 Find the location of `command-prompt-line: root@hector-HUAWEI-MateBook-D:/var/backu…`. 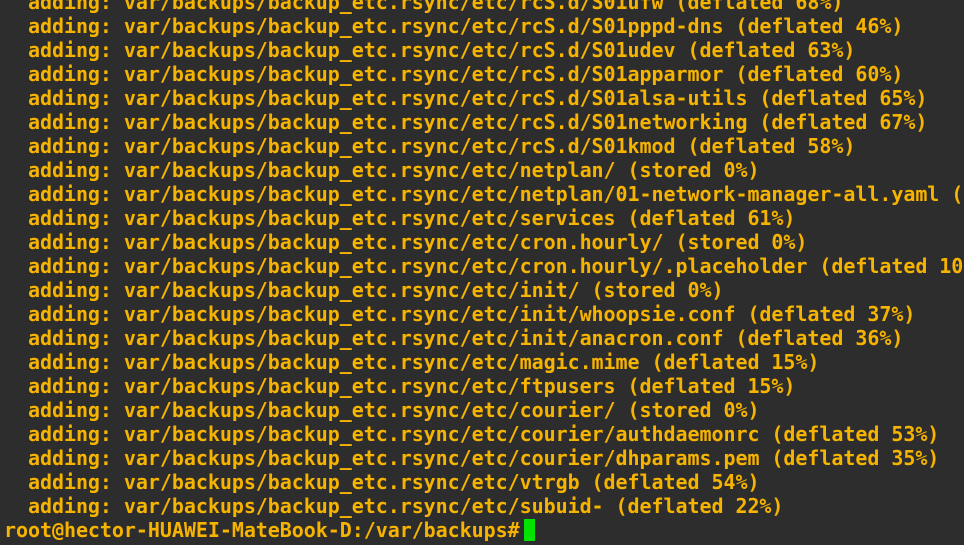

command-prompt-line: root@hector-HUAWEI-MateBook-D:/var/backu… is located at coordinates (482, 530).